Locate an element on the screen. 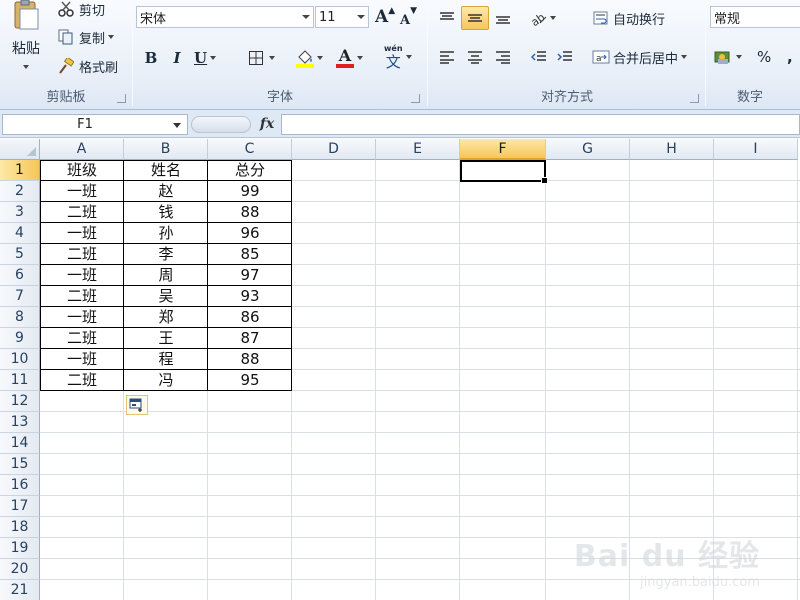 This screenshot has width=800, height=600. font-name-select: 宋体 is located at coordinates (225, 17).